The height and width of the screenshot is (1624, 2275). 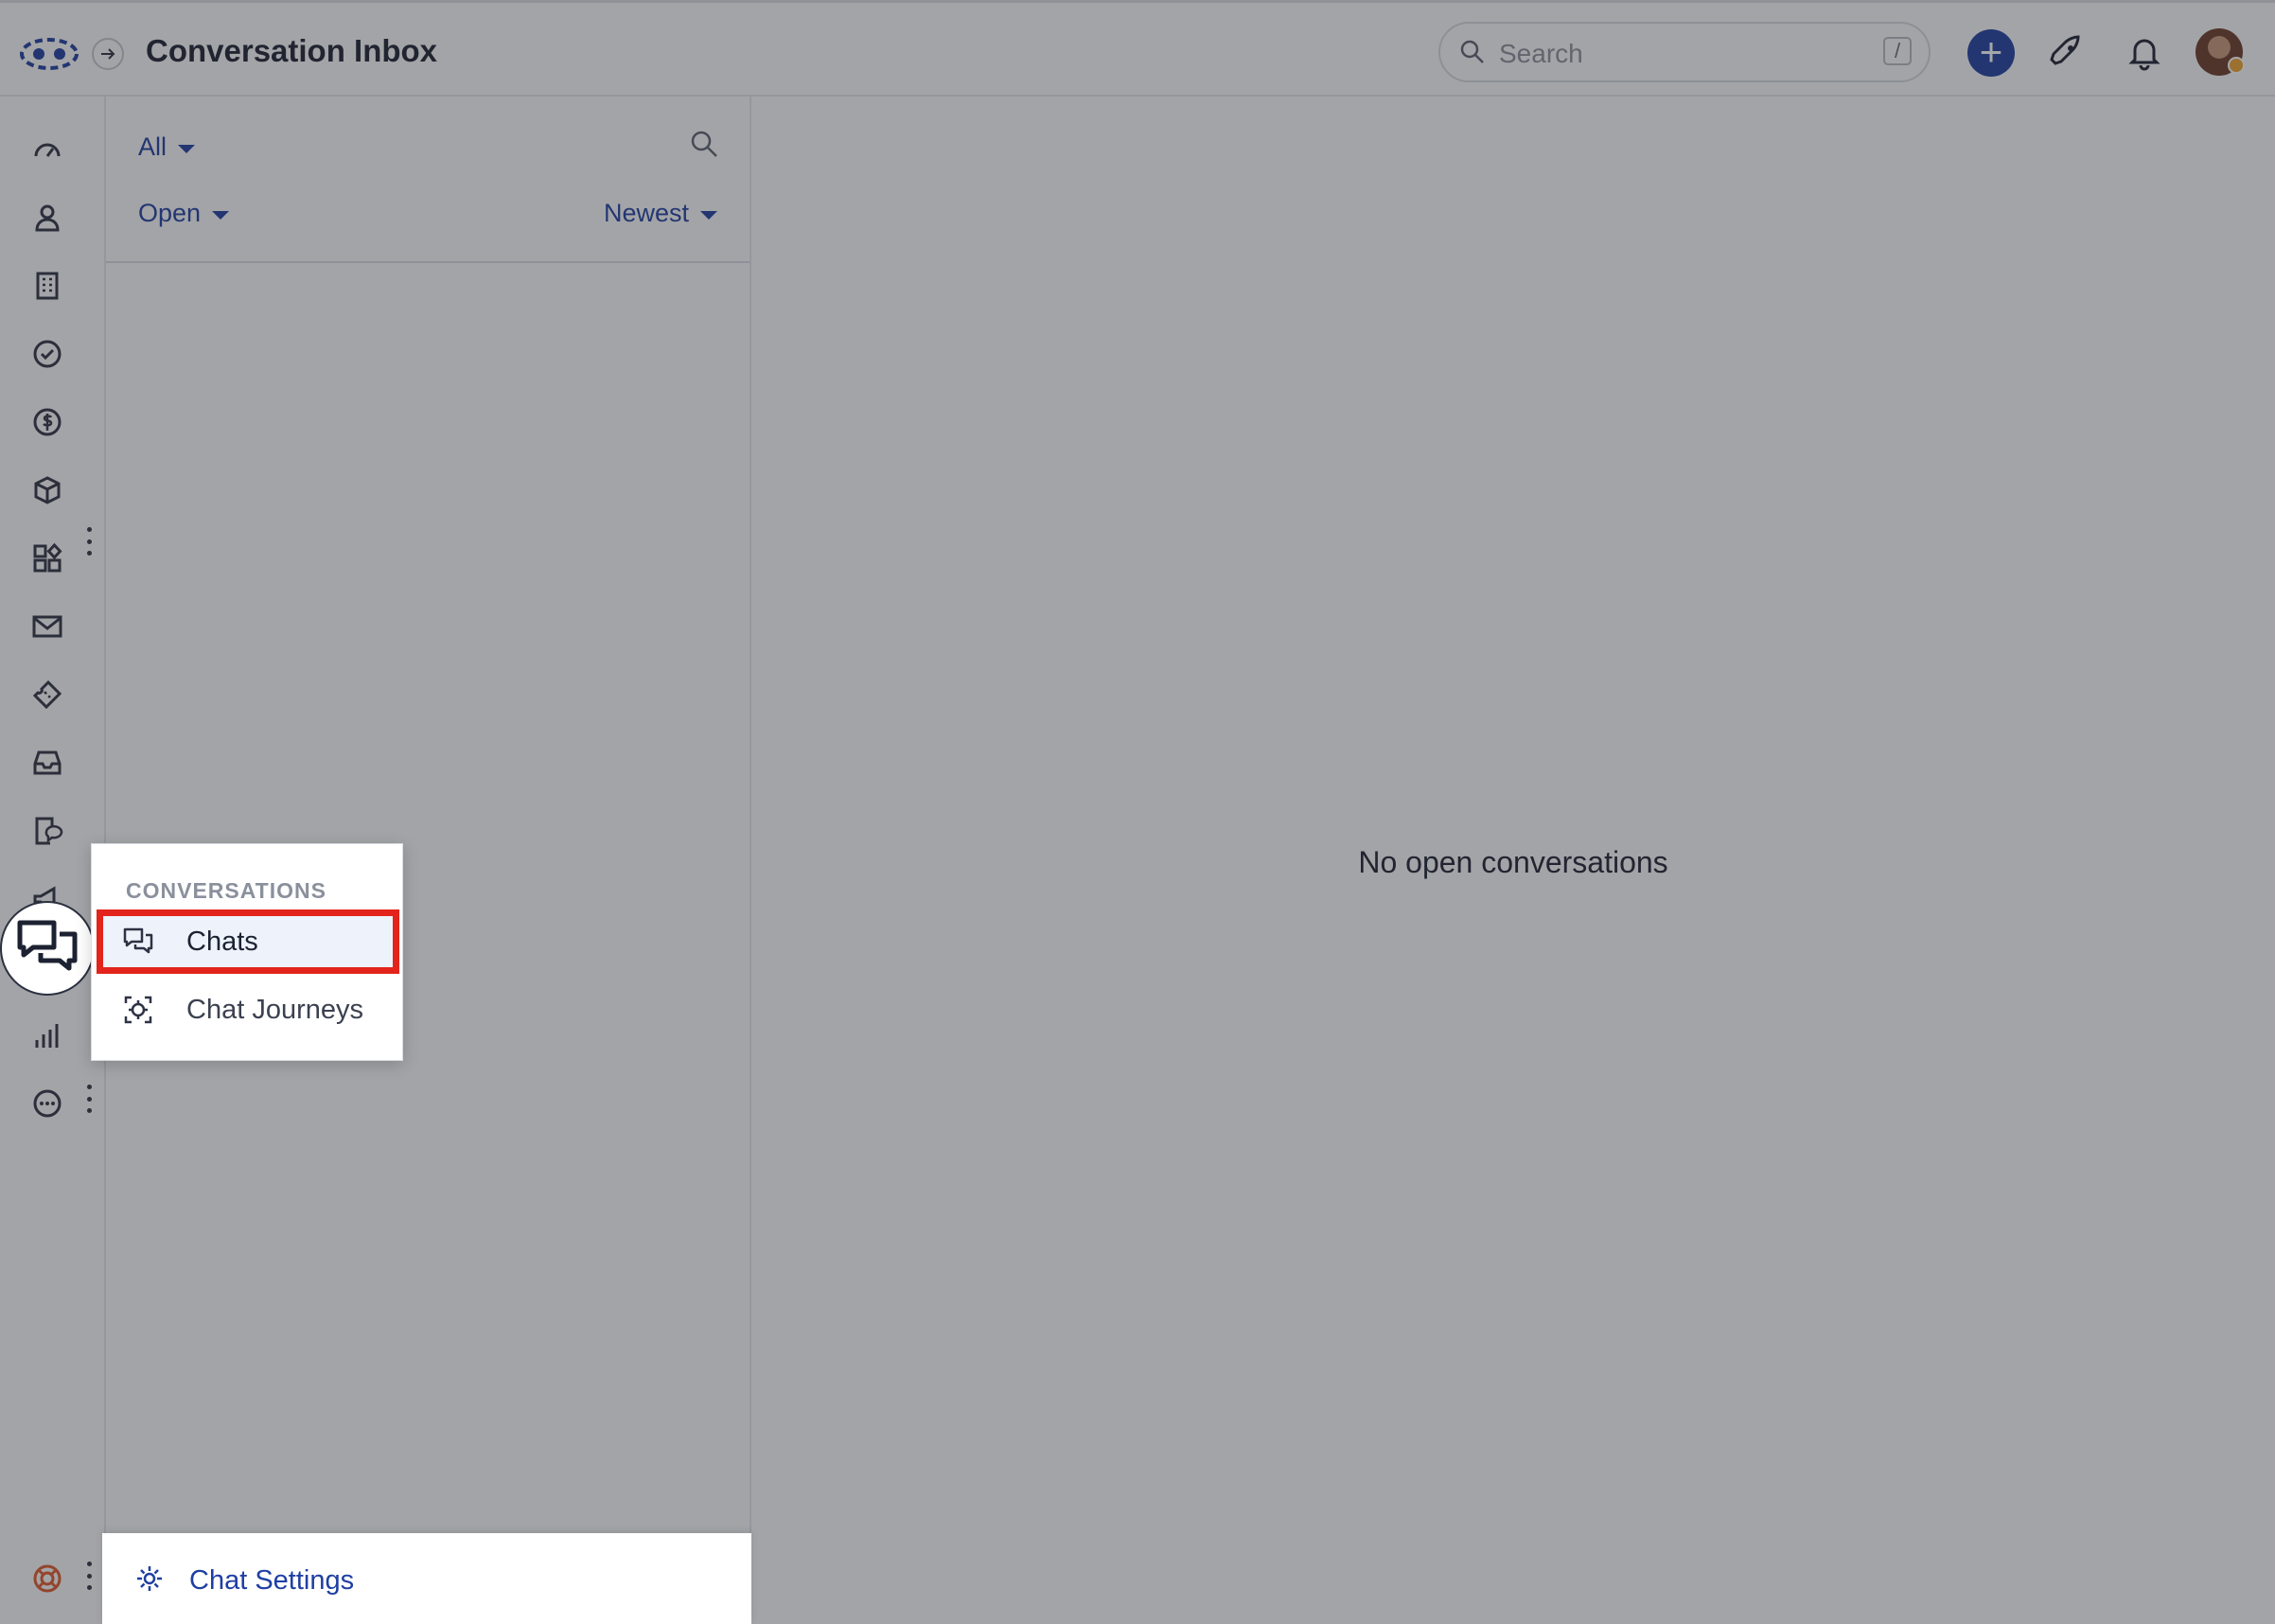 I want to click on menu-item-chats: Chats, so click(x=248, y=942).